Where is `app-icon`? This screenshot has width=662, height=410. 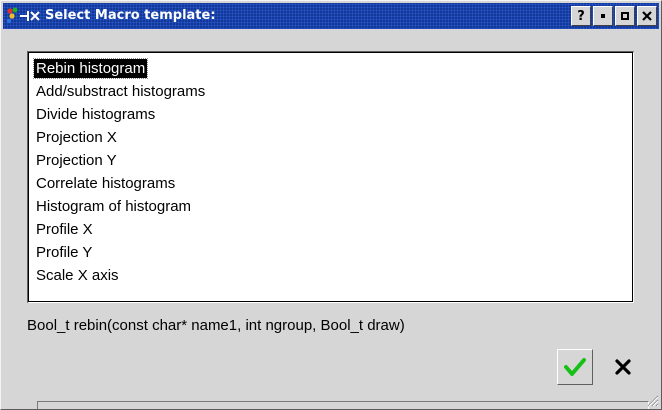 app-icon is located at coordinates (23, 16).